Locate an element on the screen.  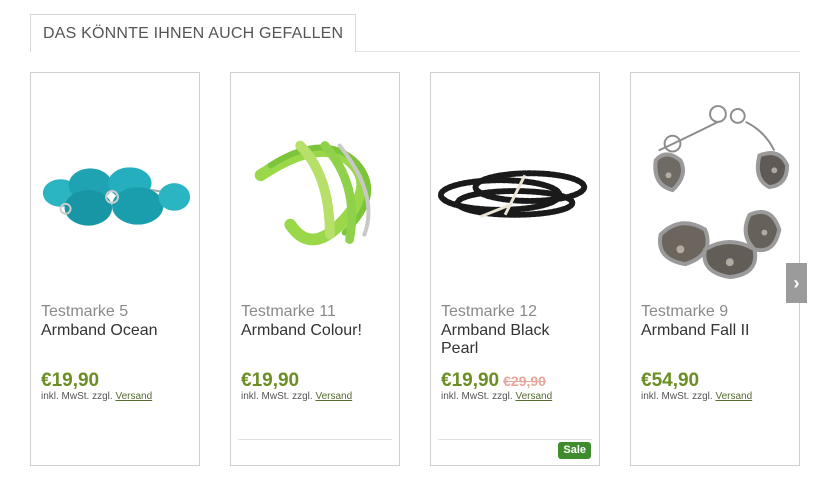
product-old-price: €29,90 is located at coordinates (524, 381).